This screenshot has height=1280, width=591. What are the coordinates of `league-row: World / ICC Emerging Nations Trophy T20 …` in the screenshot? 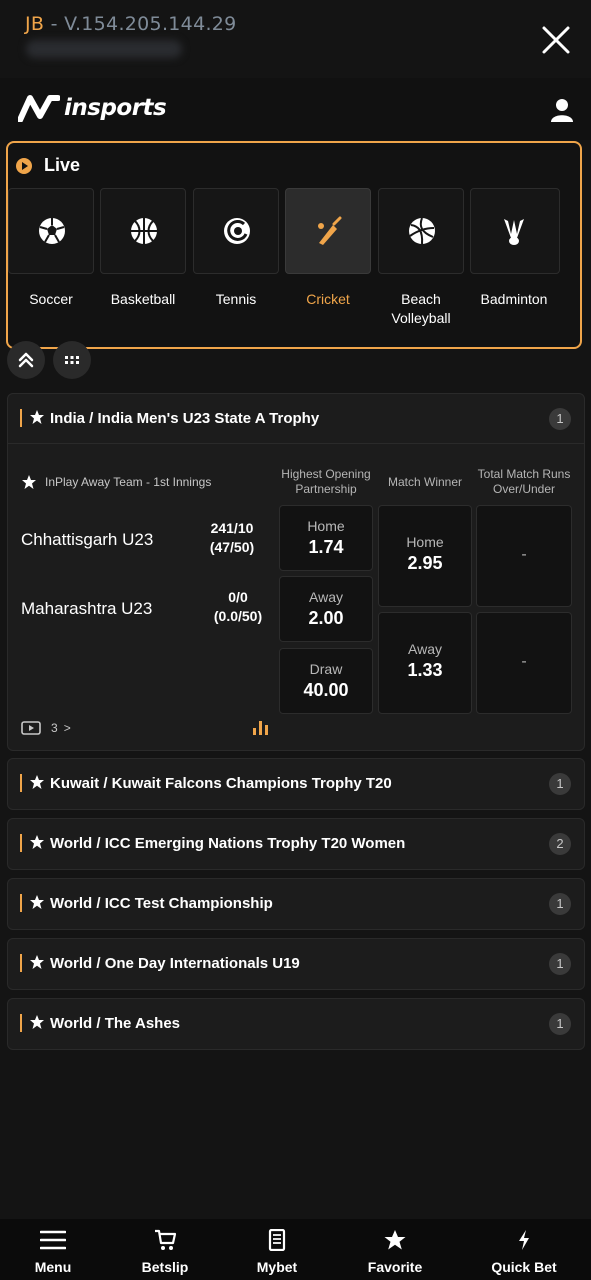 It's located at (296, 844).